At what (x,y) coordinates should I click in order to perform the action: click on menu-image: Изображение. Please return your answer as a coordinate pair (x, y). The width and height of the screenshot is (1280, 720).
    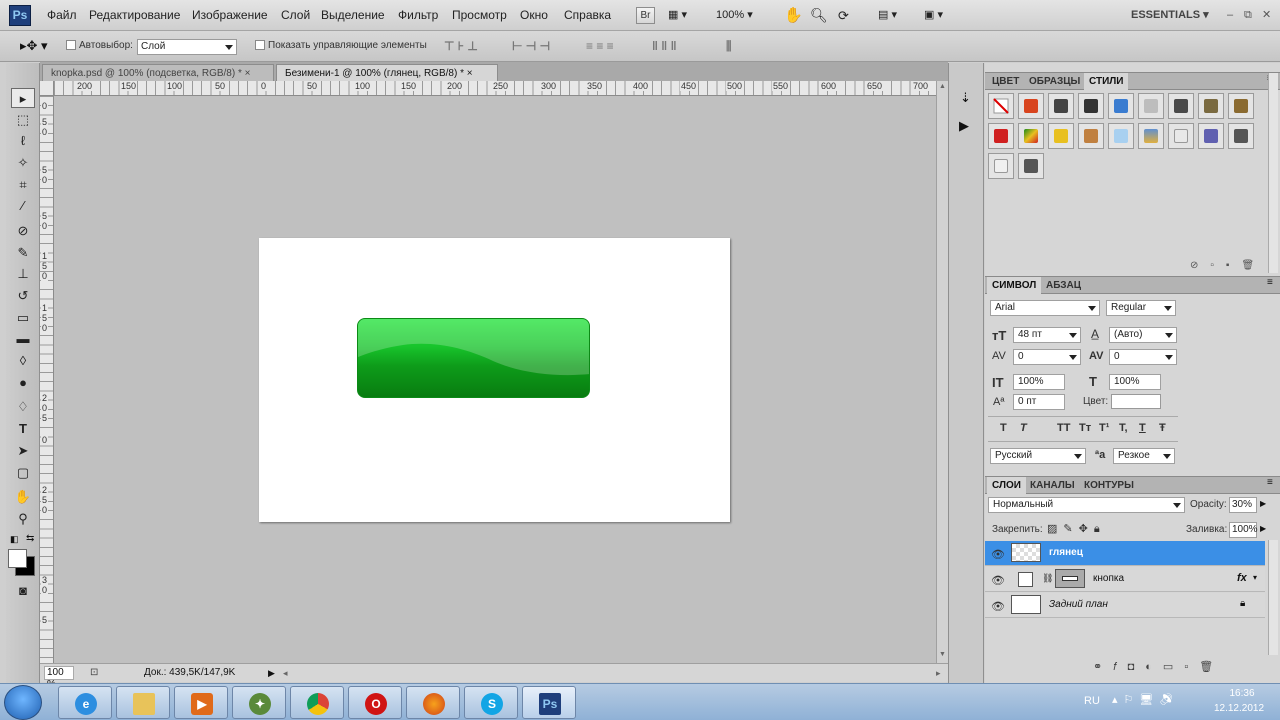
    Looking at the image, I should click on (230, 15).